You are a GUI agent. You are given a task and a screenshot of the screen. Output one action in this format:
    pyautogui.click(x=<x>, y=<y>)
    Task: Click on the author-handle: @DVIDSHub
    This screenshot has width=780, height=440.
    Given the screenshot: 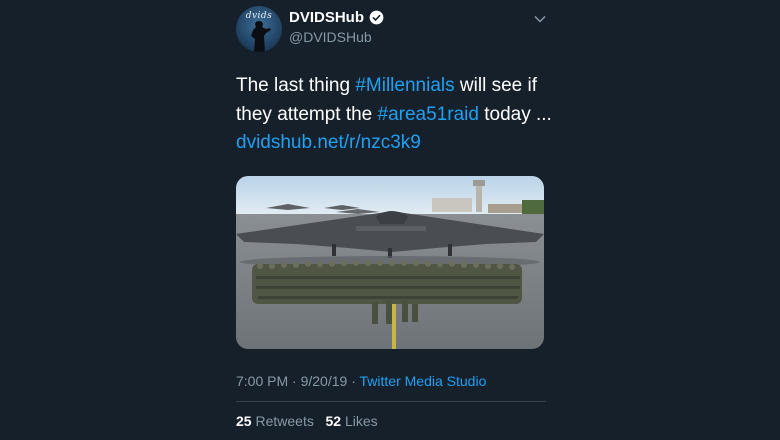 What is the action you would take?
    pyautogui.click(x=330, y=37)
    